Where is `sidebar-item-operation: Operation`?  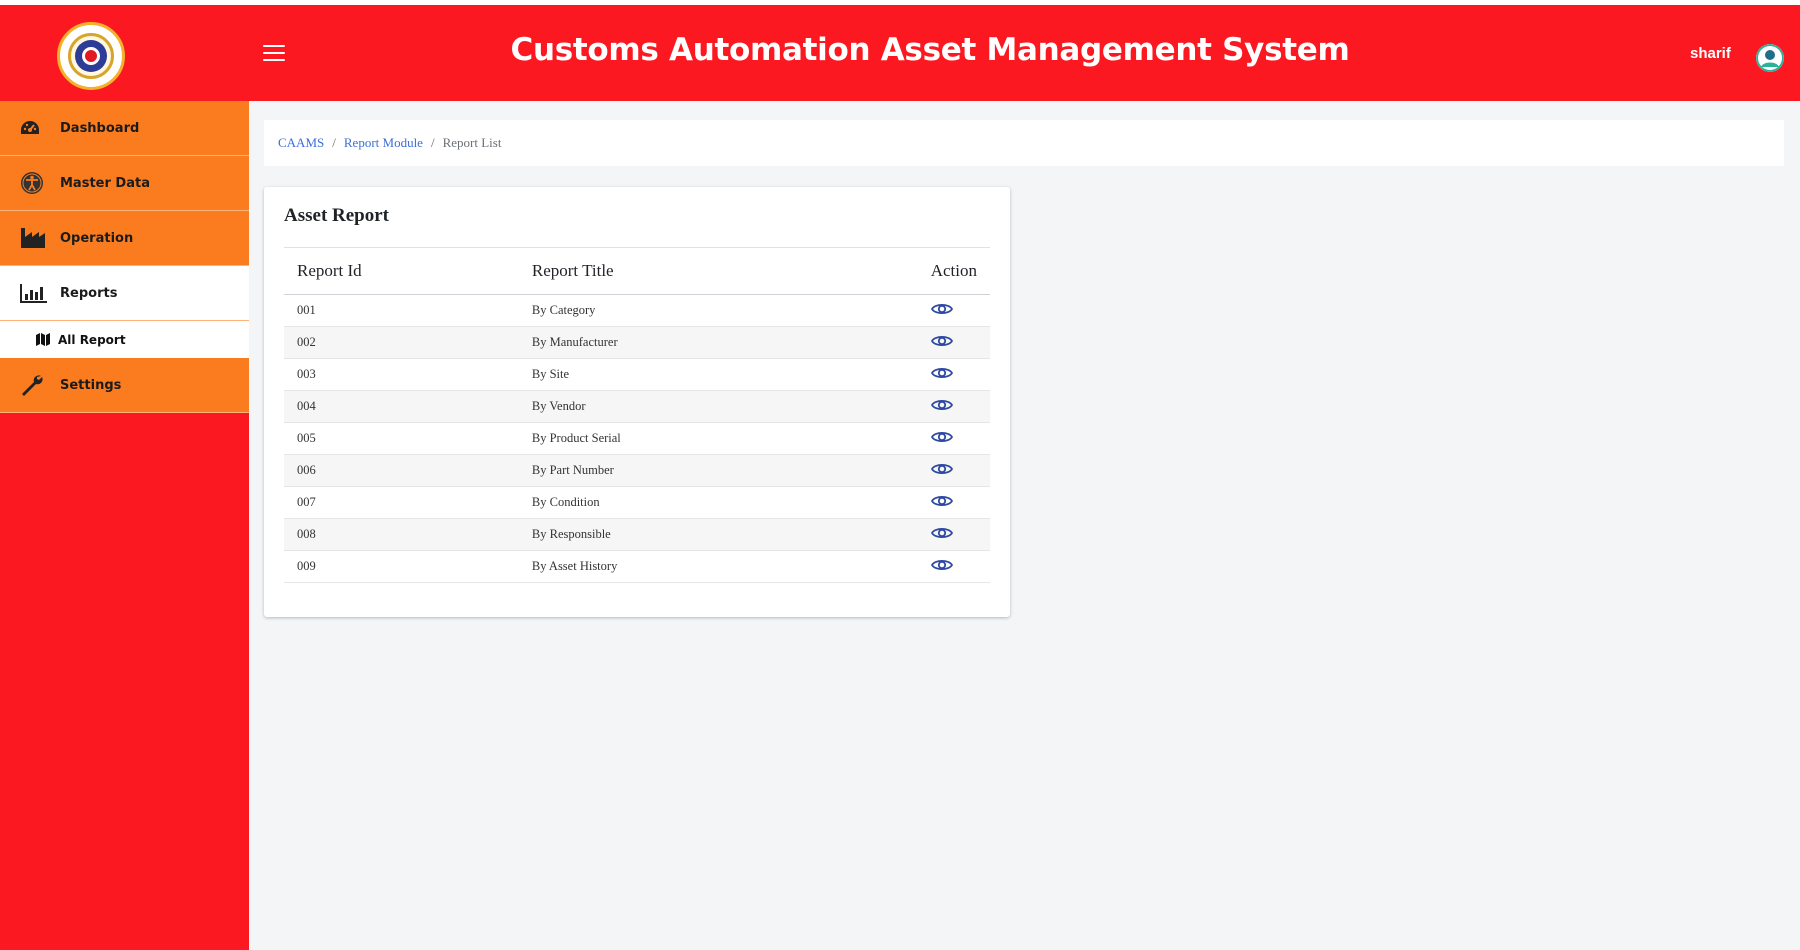 sidebar-item-operation: Operation is located at coordinates (124, 238).